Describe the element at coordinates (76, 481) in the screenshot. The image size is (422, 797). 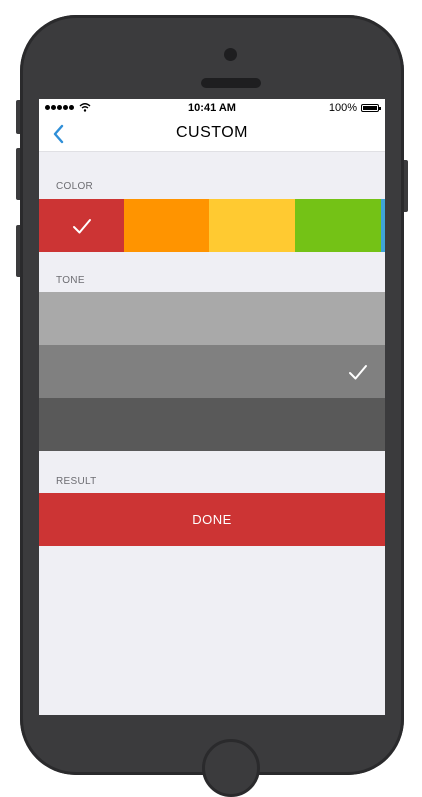
I see `result-section-label: RESULT` at that location.